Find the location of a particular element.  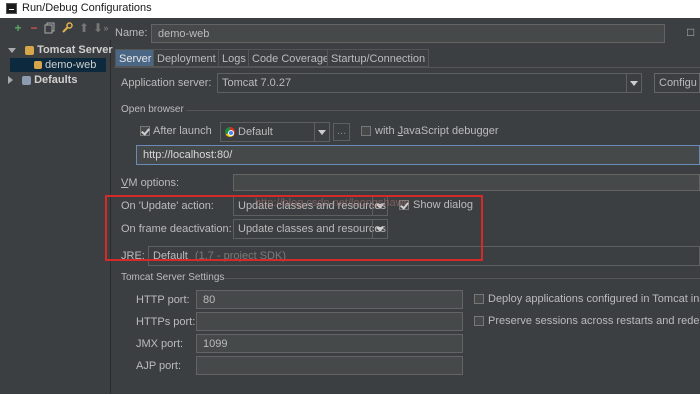

tab-logs: Logs is located at coordinates (234, 58).